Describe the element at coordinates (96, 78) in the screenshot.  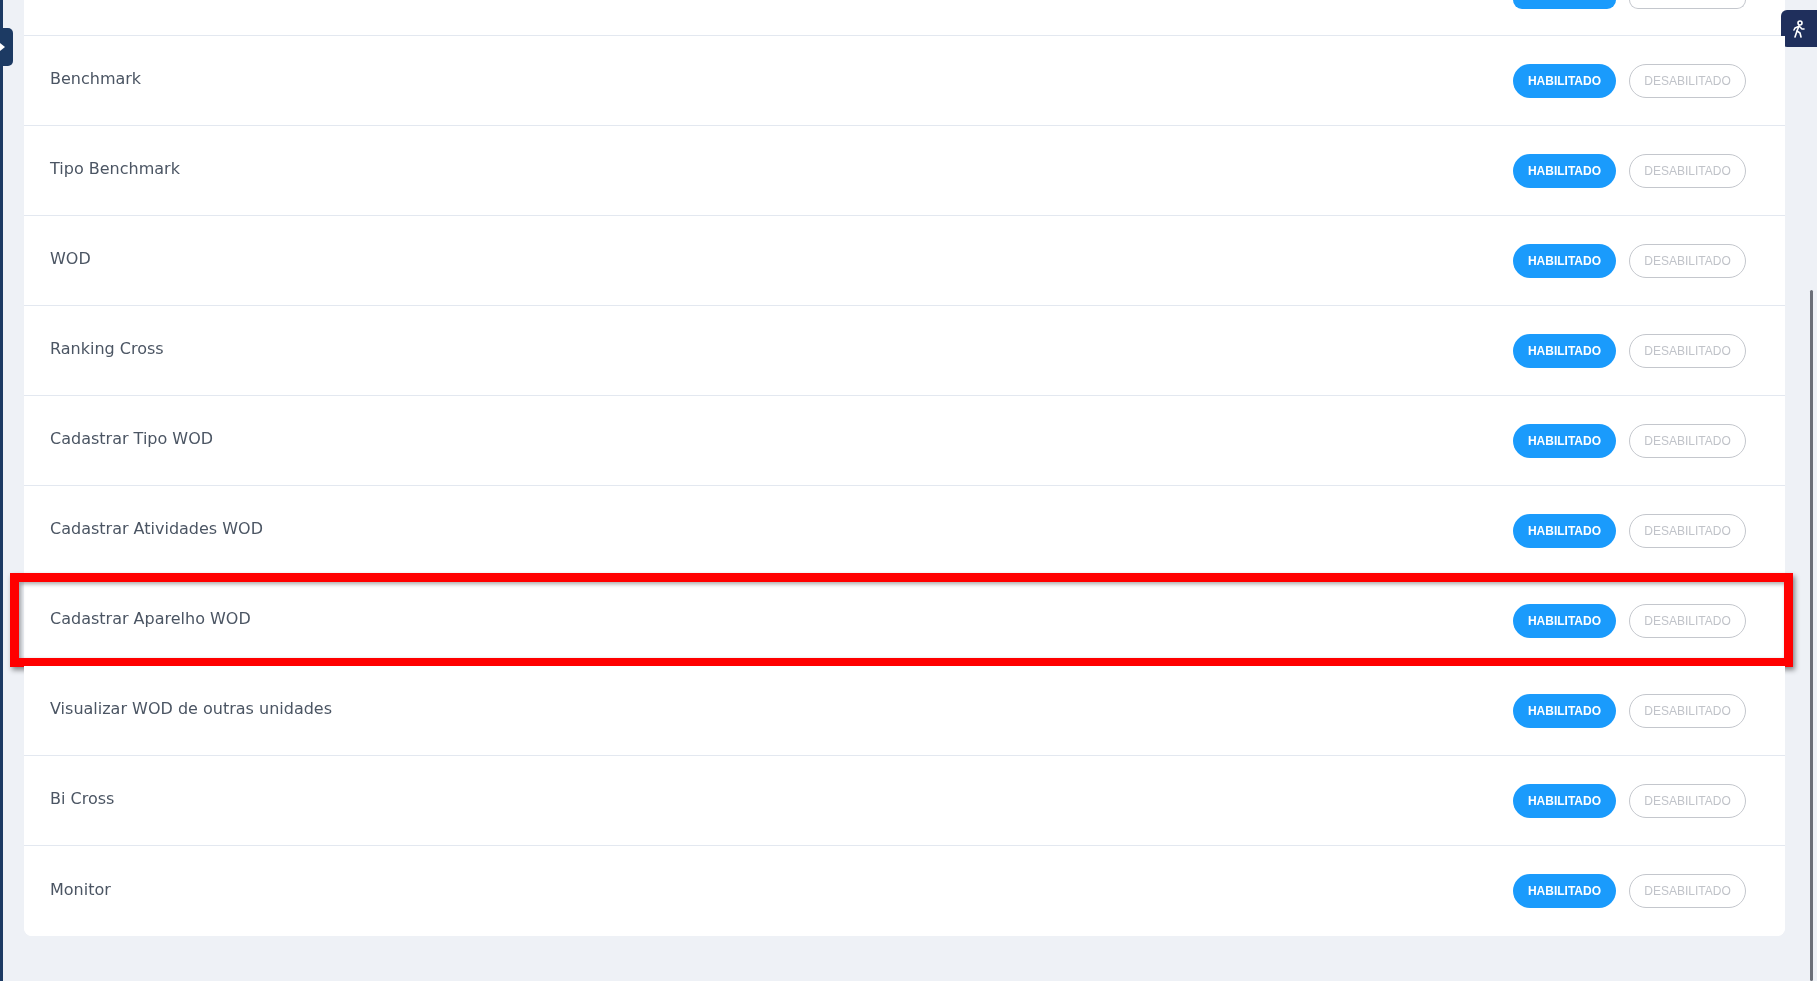
I see `permission-label: Benchmark` at that location.